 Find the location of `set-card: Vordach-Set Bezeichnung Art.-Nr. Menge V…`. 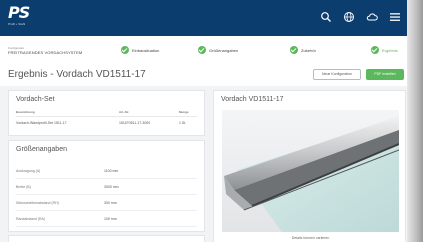

set-card: Vordach-Set Bezeichnung Art.-Nr. Menge V… is located at coordinates (106, 113).